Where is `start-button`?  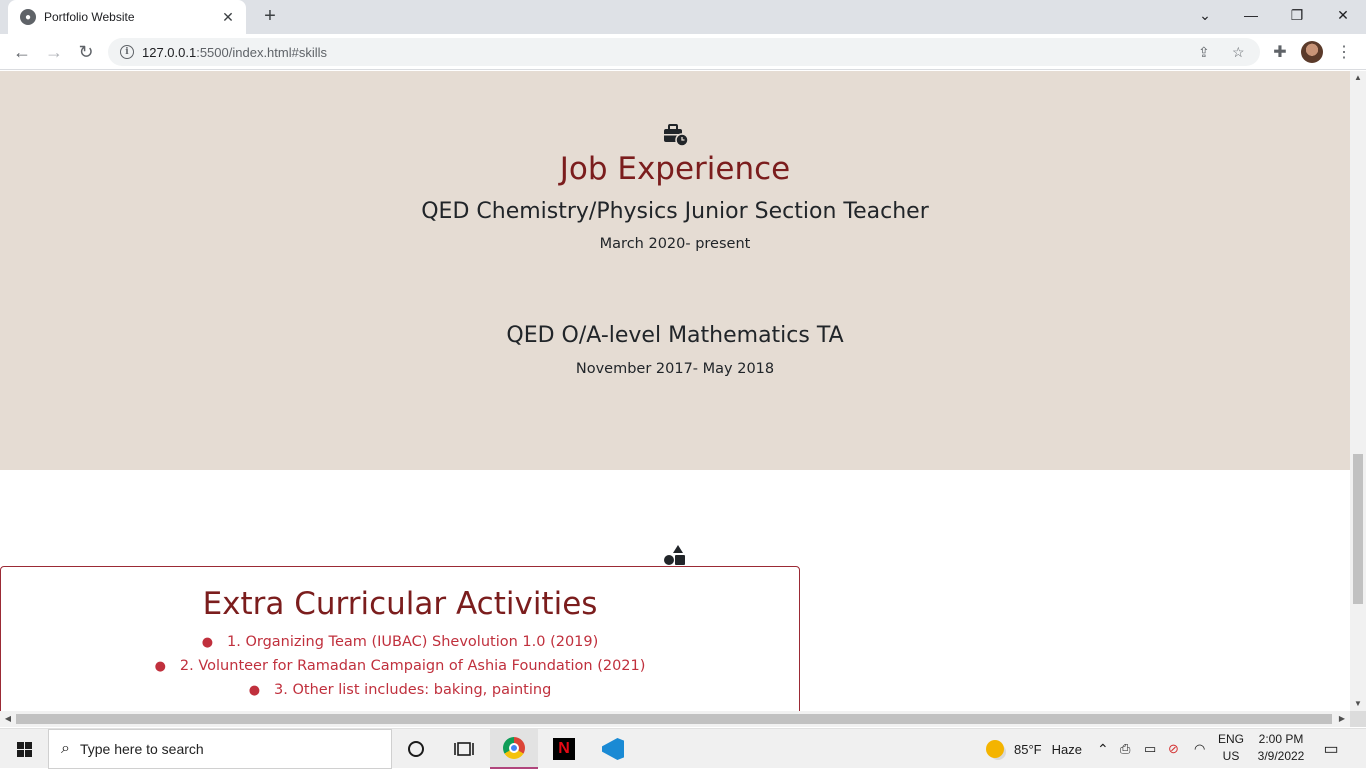 start-button is located at coordinates (24, 749).